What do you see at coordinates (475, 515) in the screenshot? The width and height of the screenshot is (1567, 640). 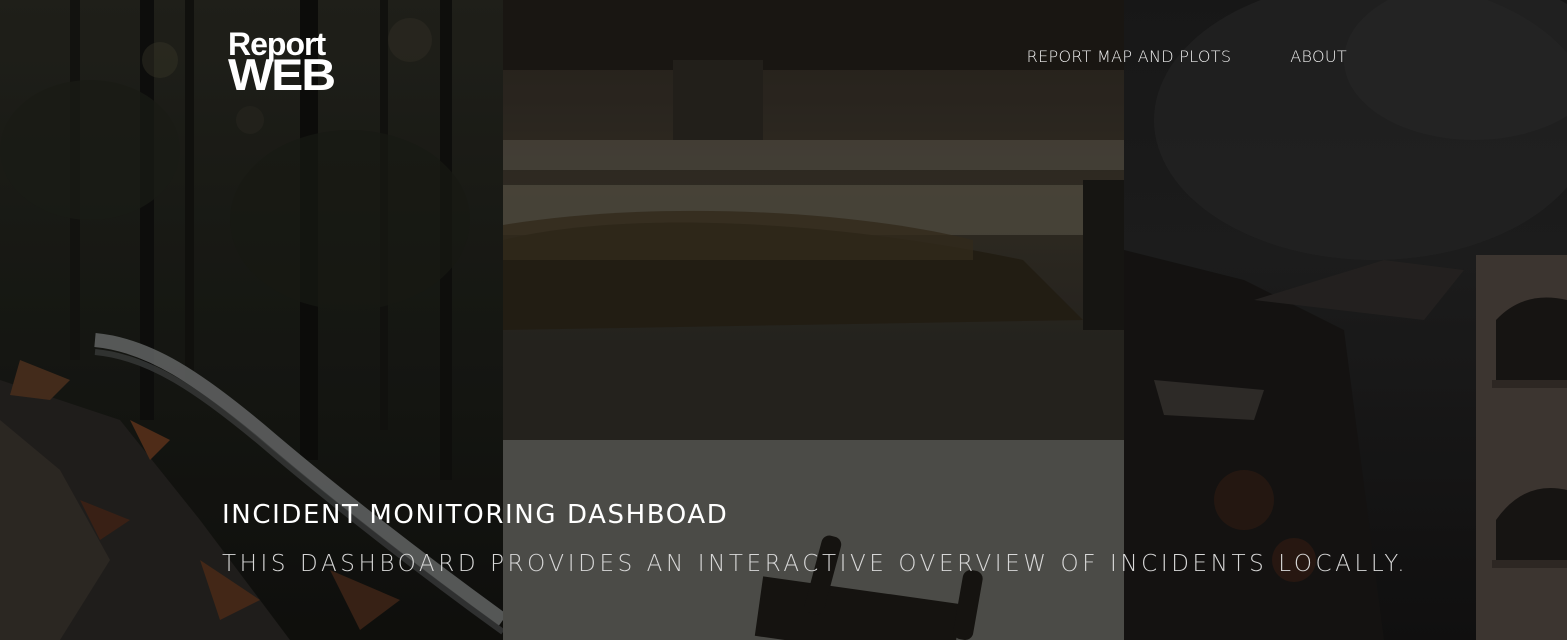 I see `hero-title: INCIDENT MONITORING DASHBOAD` at bounding box center [475, 515].